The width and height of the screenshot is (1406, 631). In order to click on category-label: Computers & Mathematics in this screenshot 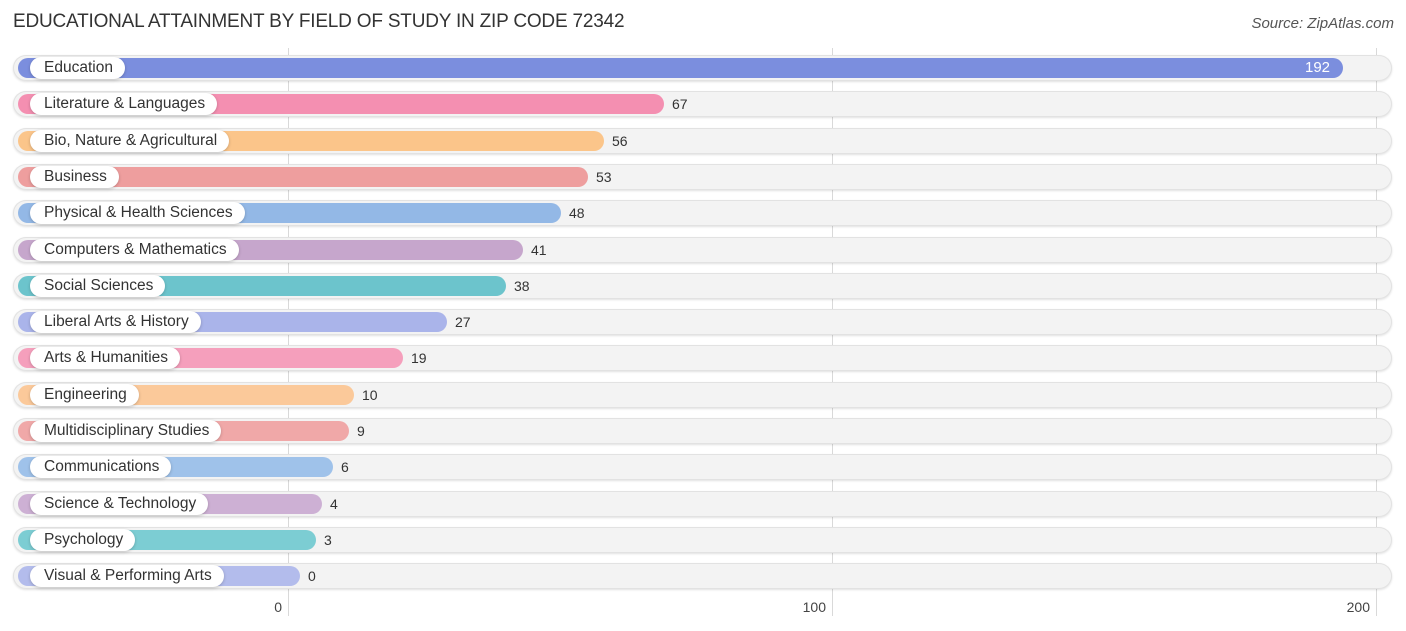, I will do `click(134, 250)`.